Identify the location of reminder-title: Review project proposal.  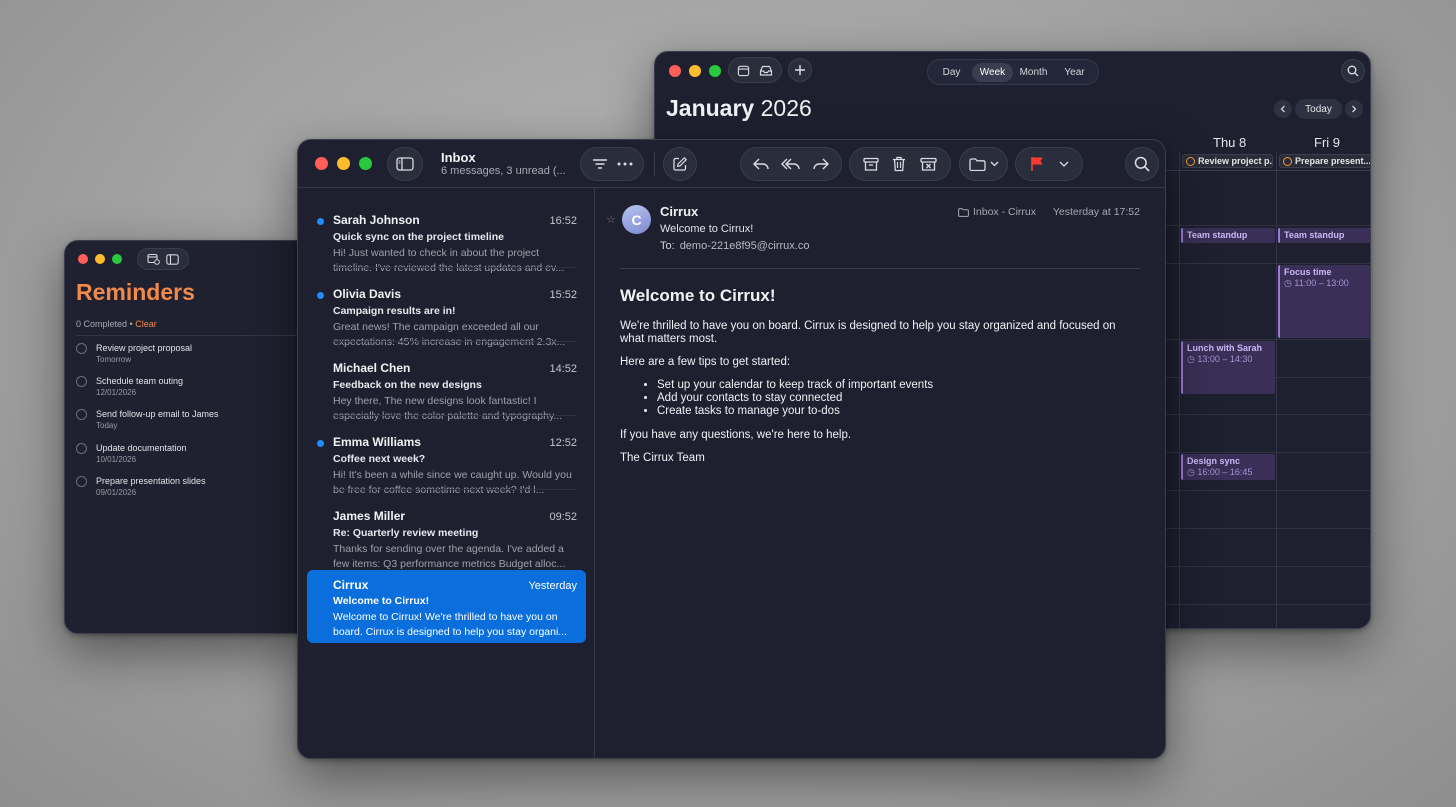
(144, 348).